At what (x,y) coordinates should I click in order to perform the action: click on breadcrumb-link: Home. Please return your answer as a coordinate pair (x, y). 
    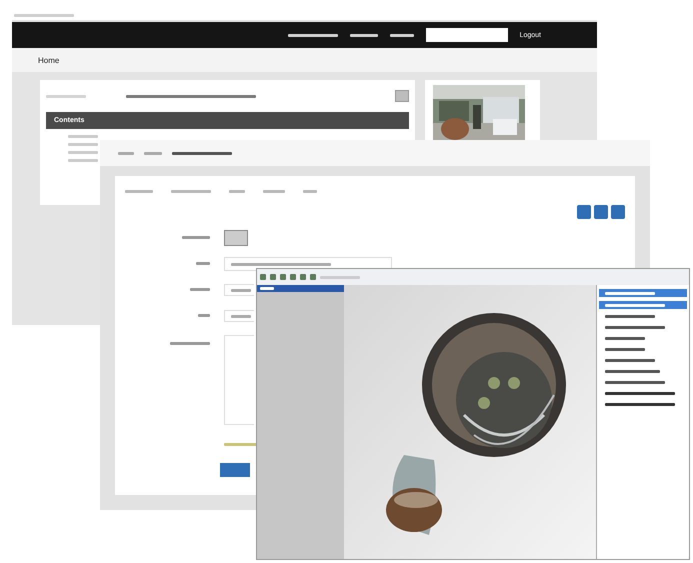
    Looking at the image, I should click on (49, 60).